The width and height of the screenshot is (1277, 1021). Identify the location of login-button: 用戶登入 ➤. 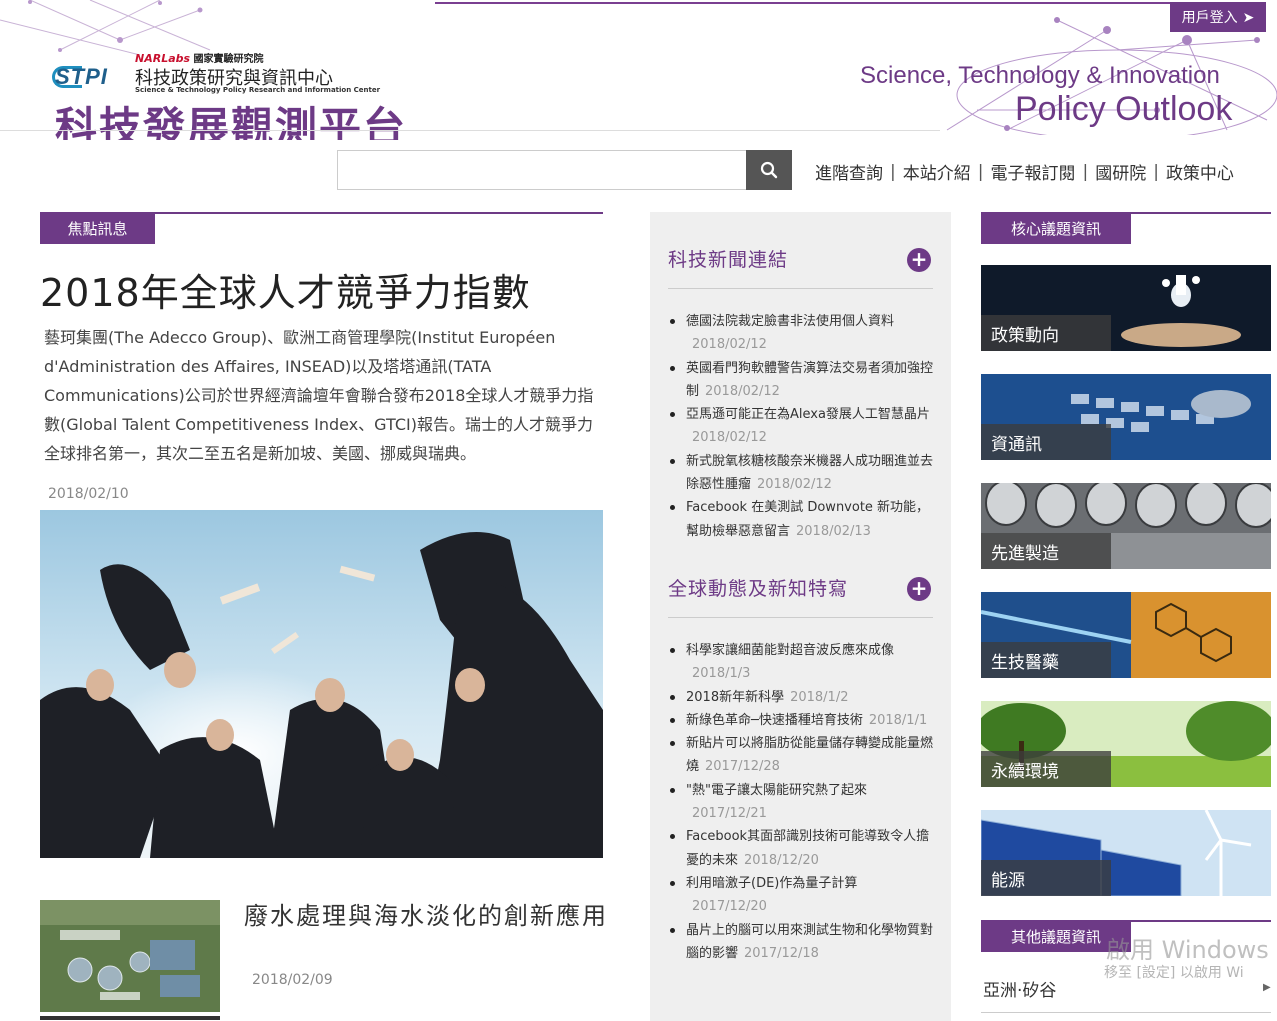
(1218, 17).